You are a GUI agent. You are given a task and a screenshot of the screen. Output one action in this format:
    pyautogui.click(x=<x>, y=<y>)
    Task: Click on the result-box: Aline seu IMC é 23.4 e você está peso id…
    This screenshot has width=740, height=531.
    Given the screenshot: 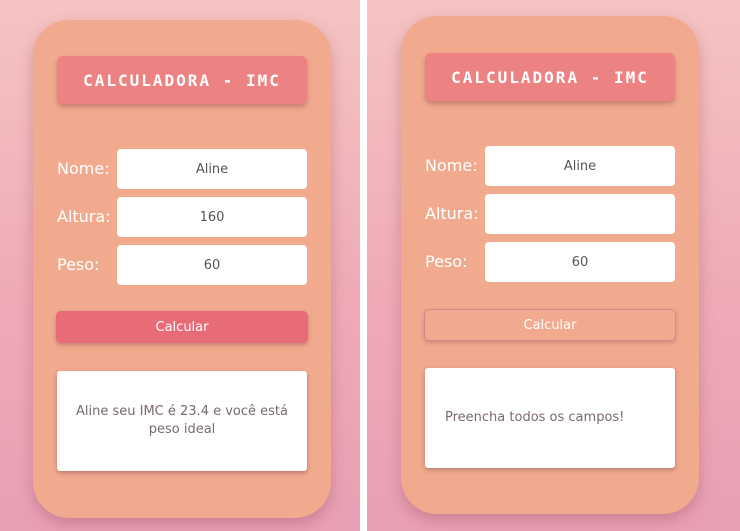 What is the action you would take?
    pyautogui.click(x=182, y=421)
    